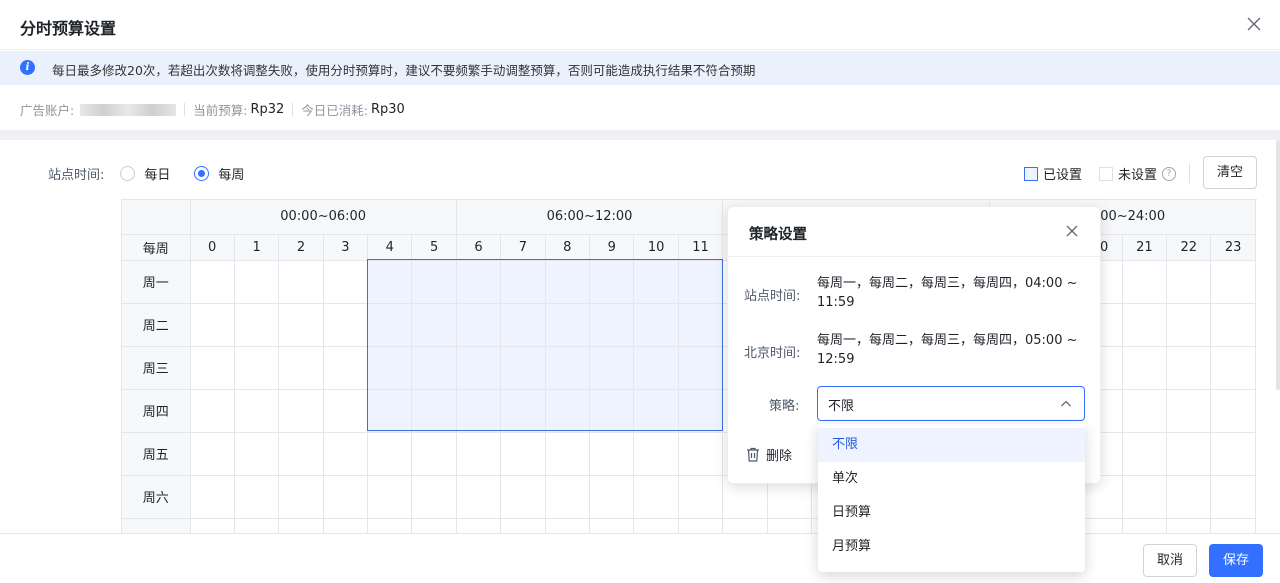 This screenshot has height=583, width=1280. Describe the element at coordinates (1233, 247) in the screenshot. I see `hour-header: 23` at that location.